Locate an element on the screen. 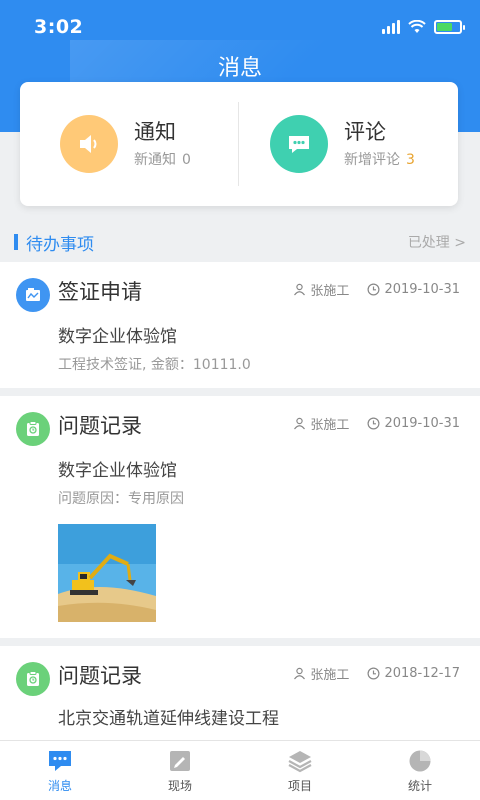  comment-count: 3 is located at coordinates (410, 160).